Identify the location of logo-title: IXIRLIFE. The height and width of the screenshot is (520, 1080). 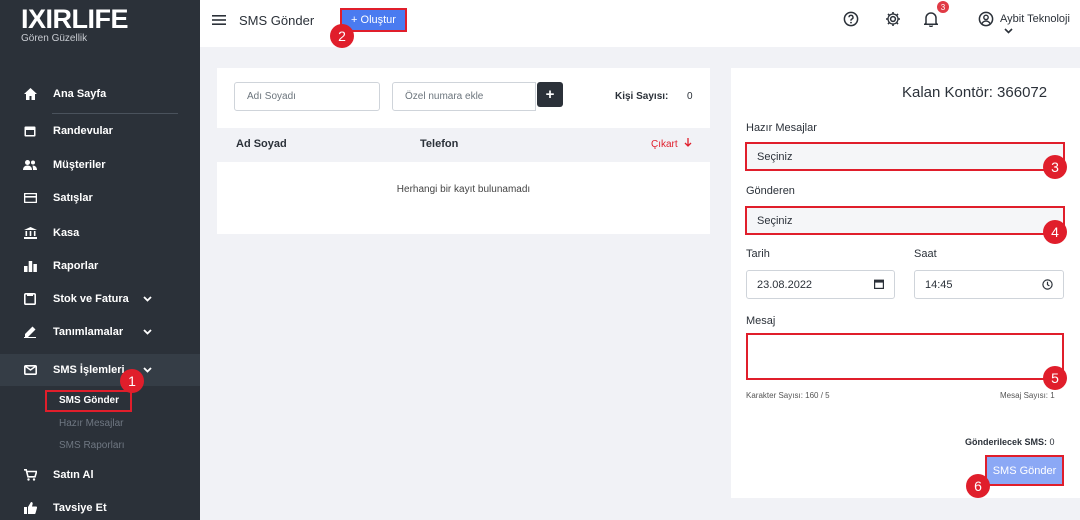
(75, 19).